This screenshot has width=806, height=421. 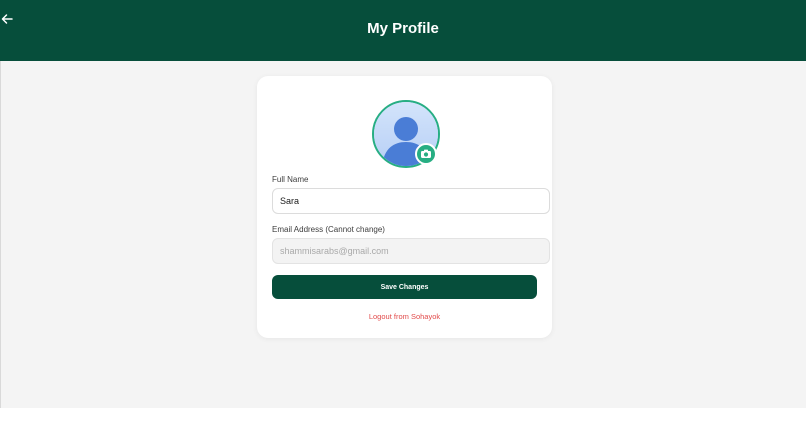 What do you see at coordinates (411, 201) in the screenshot?
I see `full-name-input` at bounding box center [411, 201].